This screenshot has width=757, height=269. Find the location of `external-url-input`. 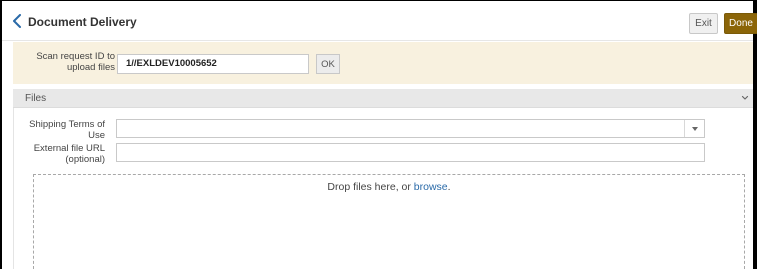

external-url-input is located at coordinates (410, 152).